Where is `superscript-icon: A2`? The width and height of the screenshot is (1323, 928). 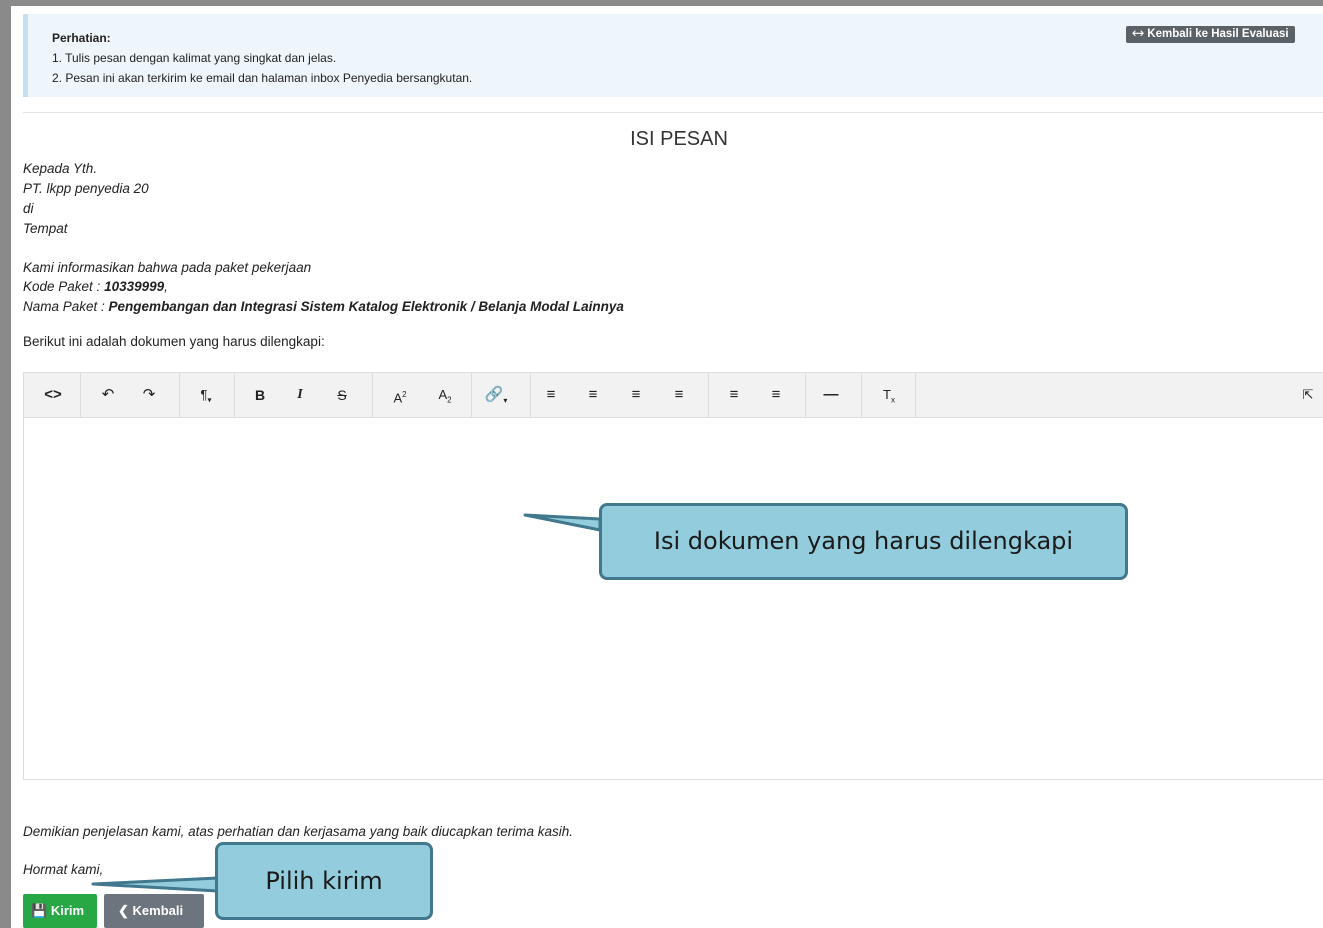
superscript-icon: A2 is located at coordinates (400, 395).